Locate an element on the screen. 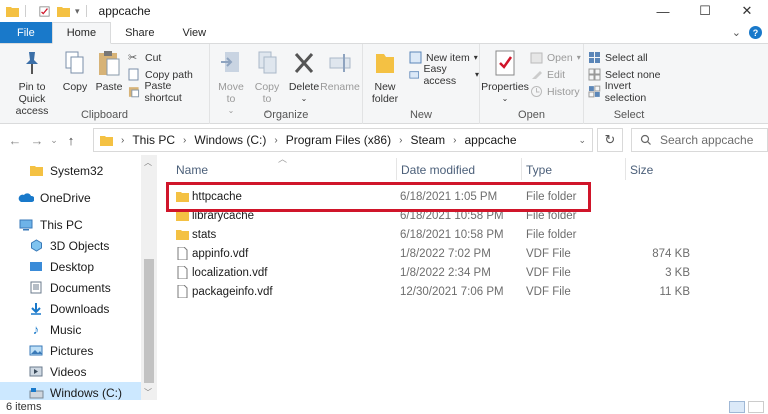  breadcrumb-appcache: appcache is located at coordinates (490, 140).